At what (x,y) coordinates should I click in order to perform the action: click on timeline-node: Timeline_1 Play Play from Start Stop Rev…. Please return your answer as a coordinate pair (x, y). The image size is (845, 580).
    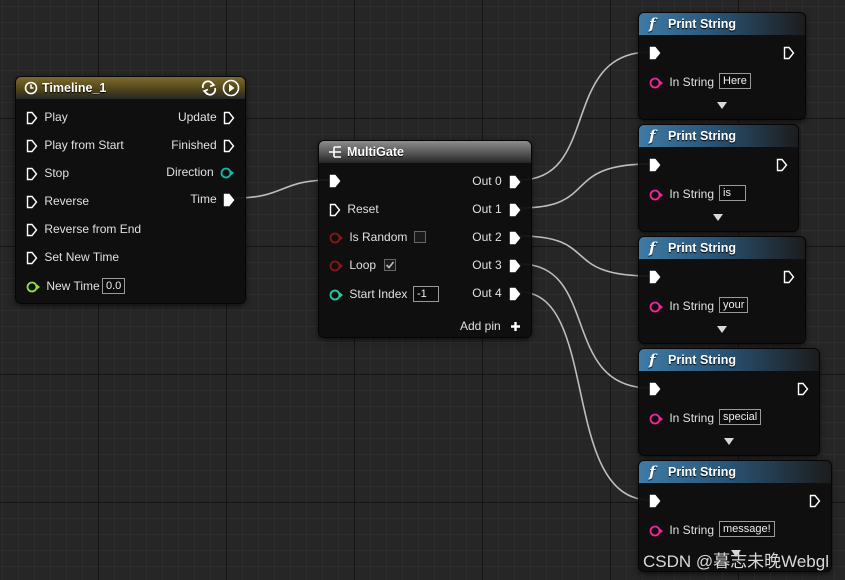
    Looking at the image, I should click on (130, 190).